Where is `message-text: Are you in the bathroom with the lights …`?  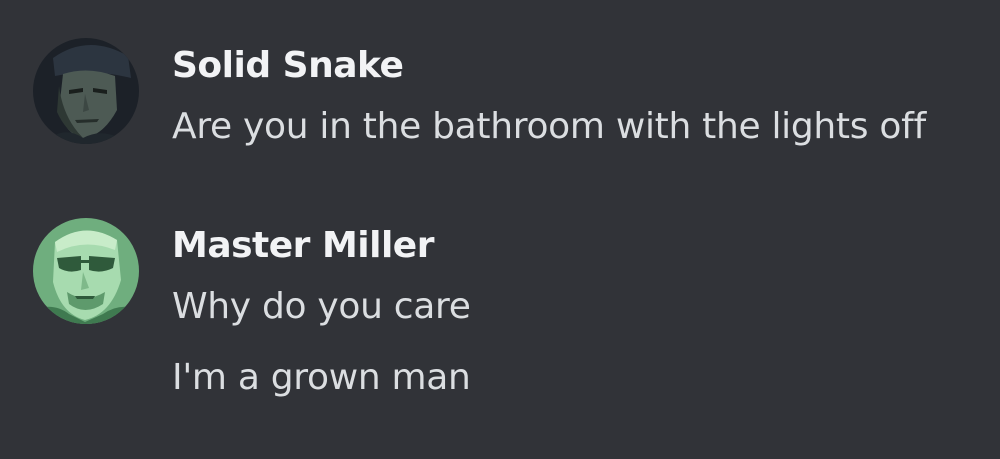 message-text: Are you in the bathroom with the lights … is located at coordinates (549, 126).